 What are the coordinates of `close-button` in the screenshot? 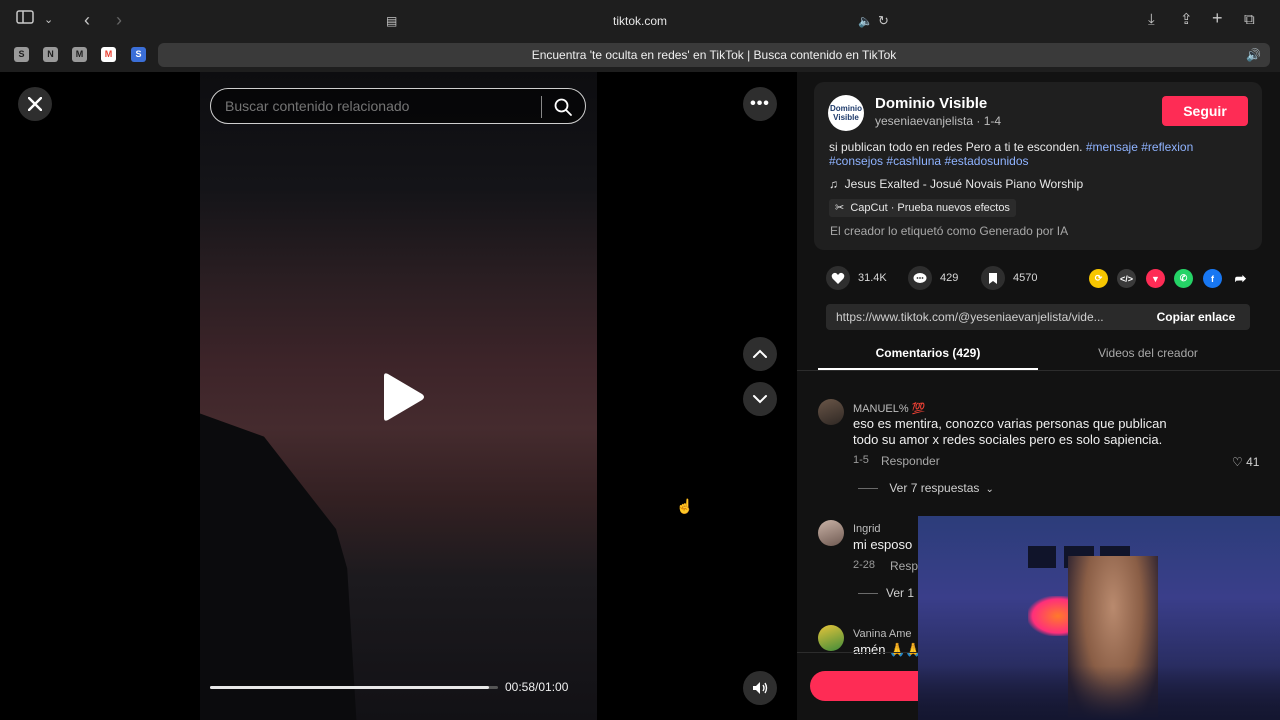 It's located at (35, 104).